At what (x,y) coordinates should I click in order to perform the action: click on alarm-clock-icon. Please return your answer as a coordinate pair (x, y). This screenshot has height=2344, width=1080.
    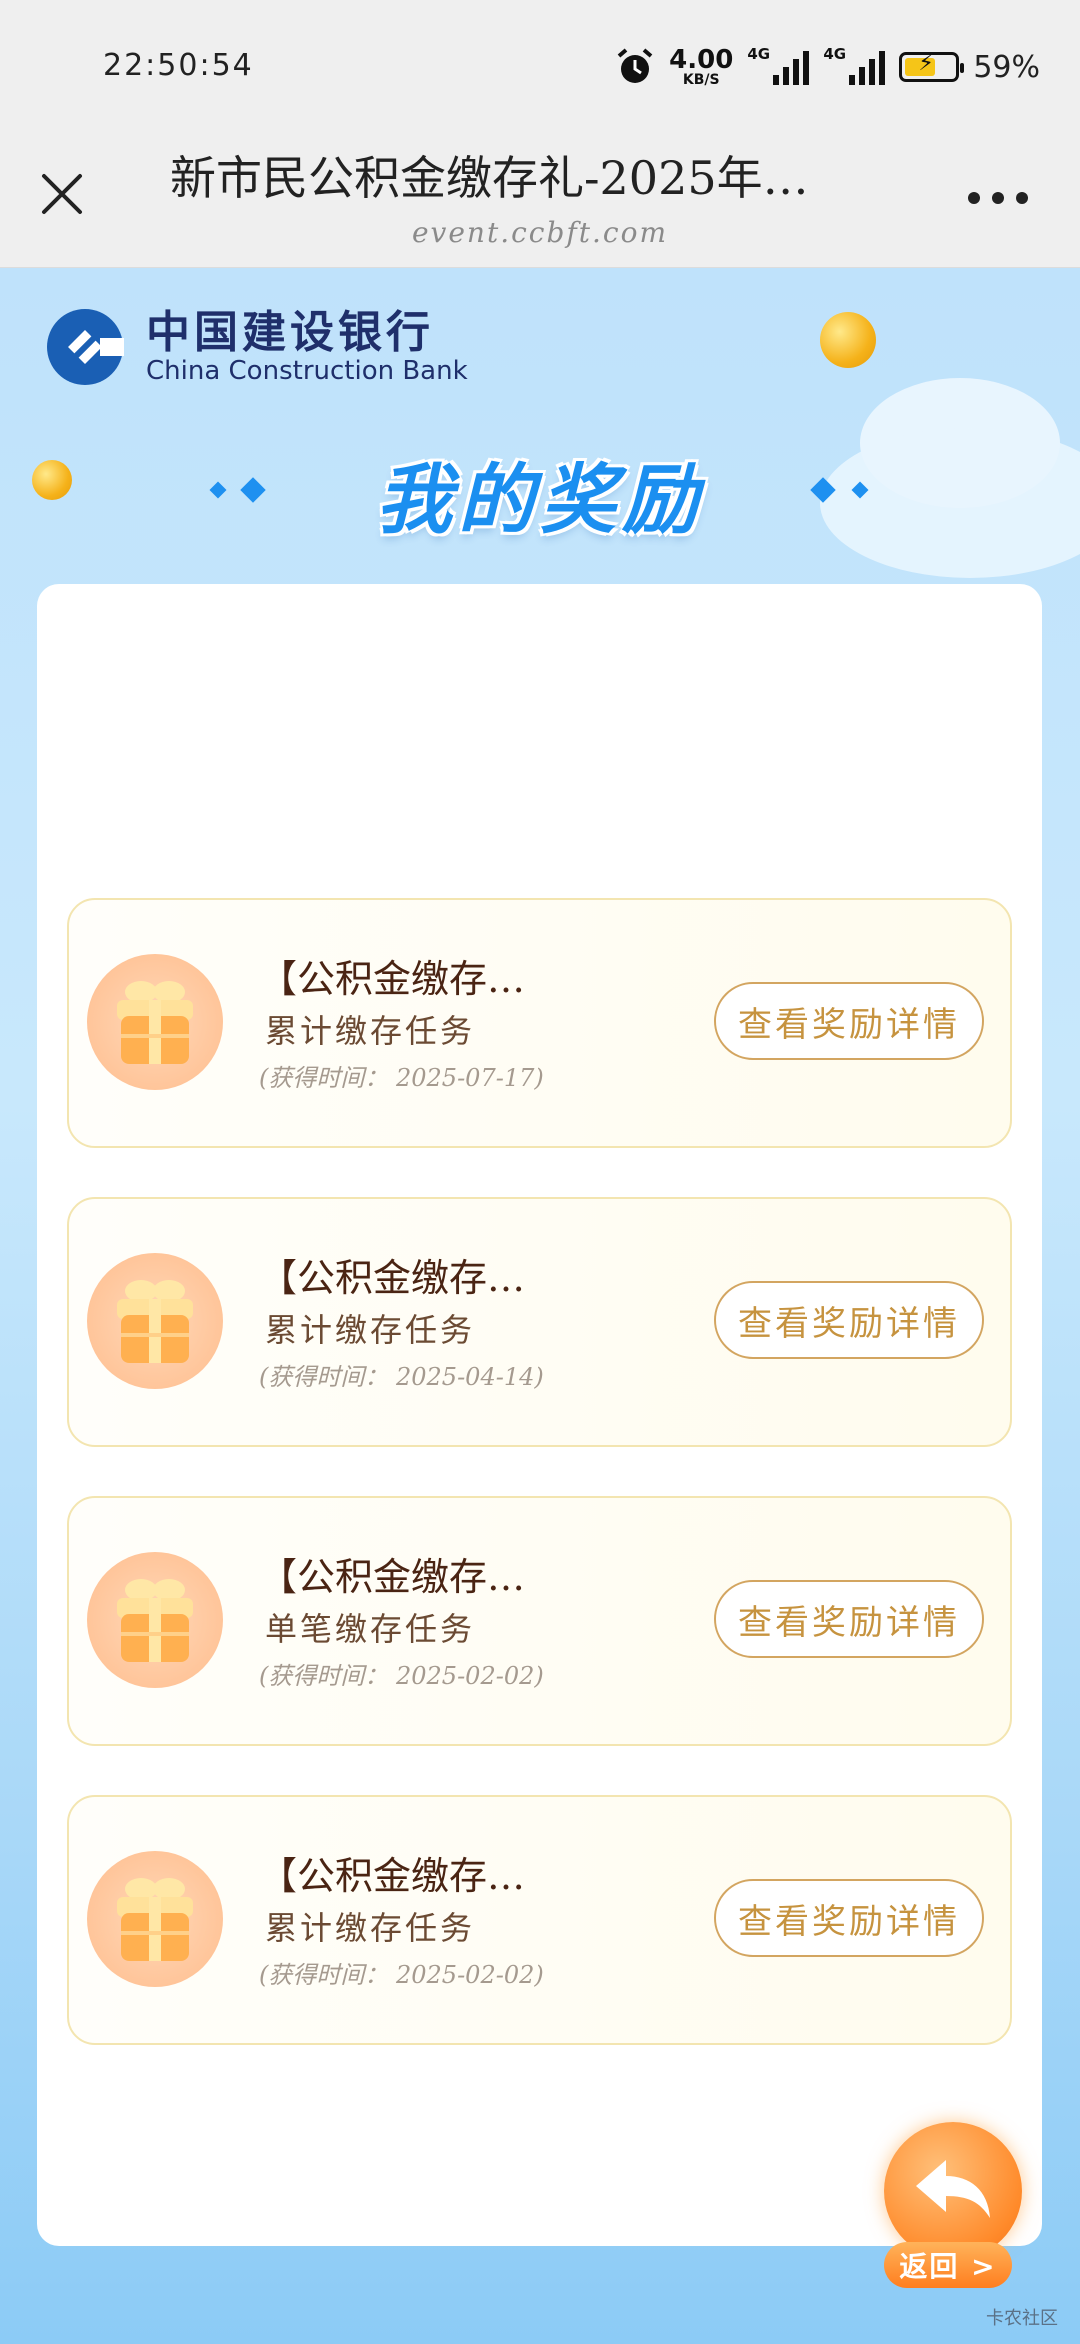
    Looking at the image, I should click on (635, 65).